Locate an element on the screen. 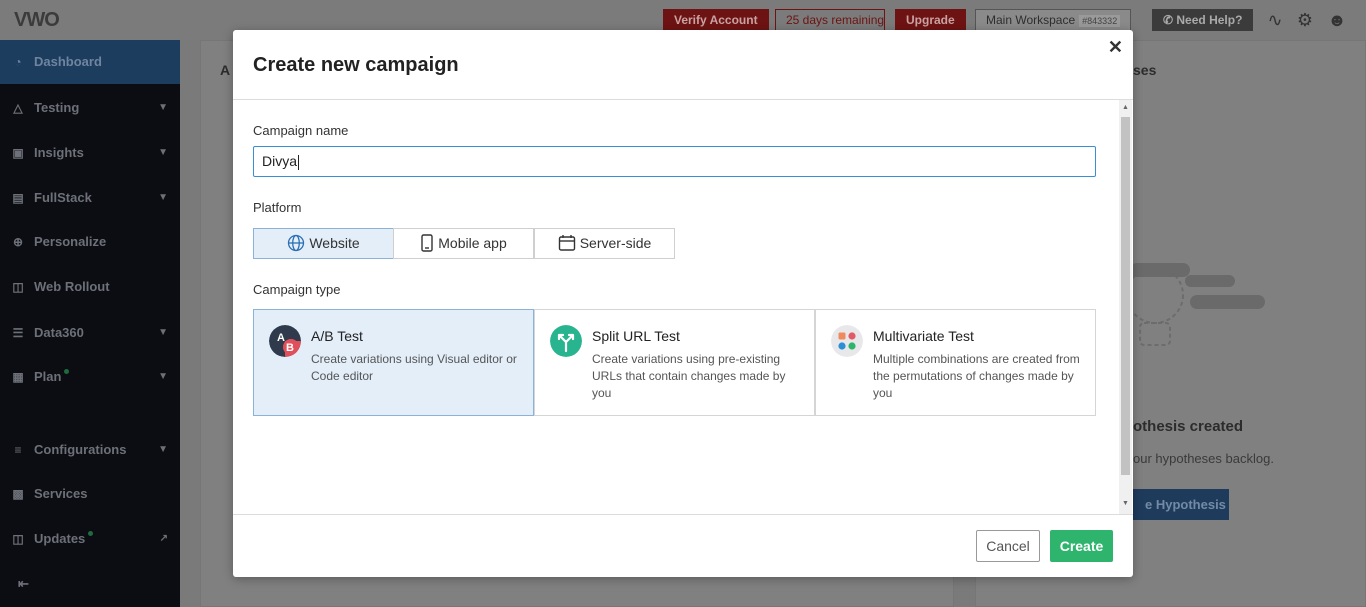 The height and width of the screenshot is (607, 1366). campaign-type-title: Multivariate Test is located at coordinates (923, 336).